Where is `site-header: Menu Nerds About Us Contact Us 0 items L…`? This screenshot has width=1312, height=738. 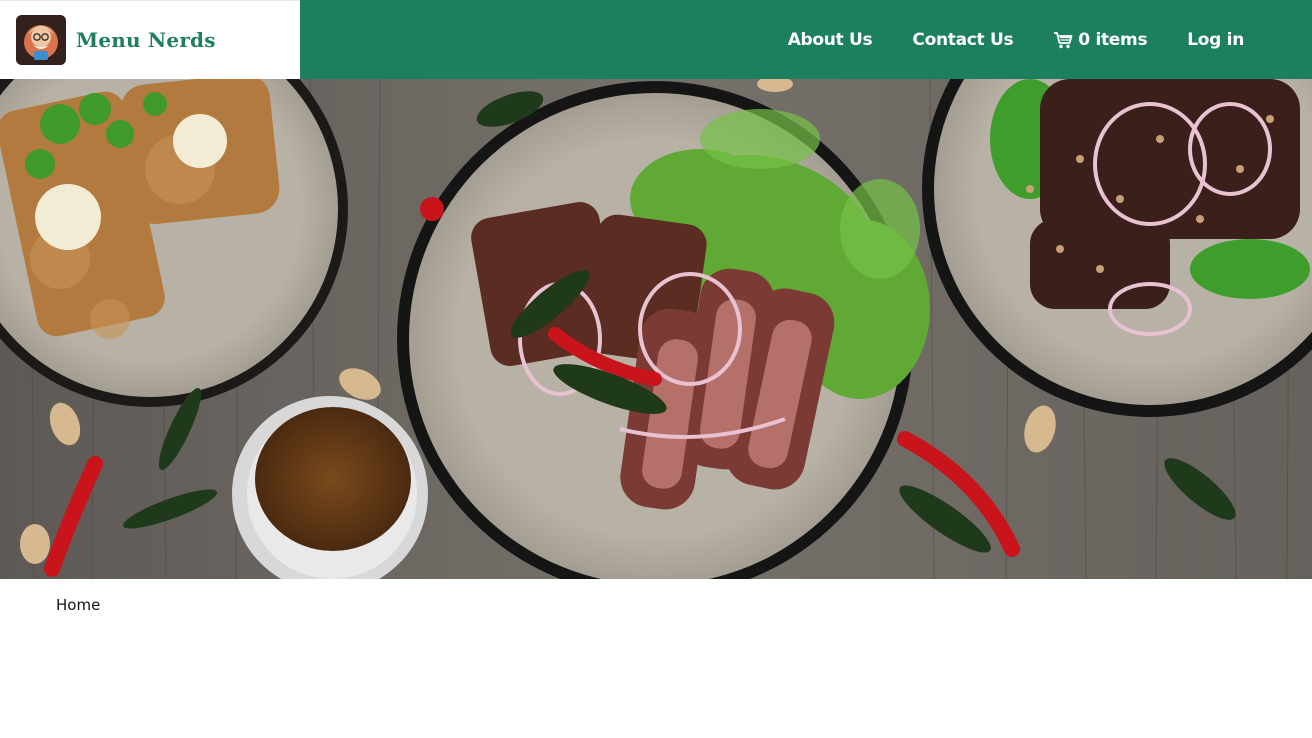
site-header: Menu Nerds About Us Contact Us 0 items L… is located at coordinates (656, 39).